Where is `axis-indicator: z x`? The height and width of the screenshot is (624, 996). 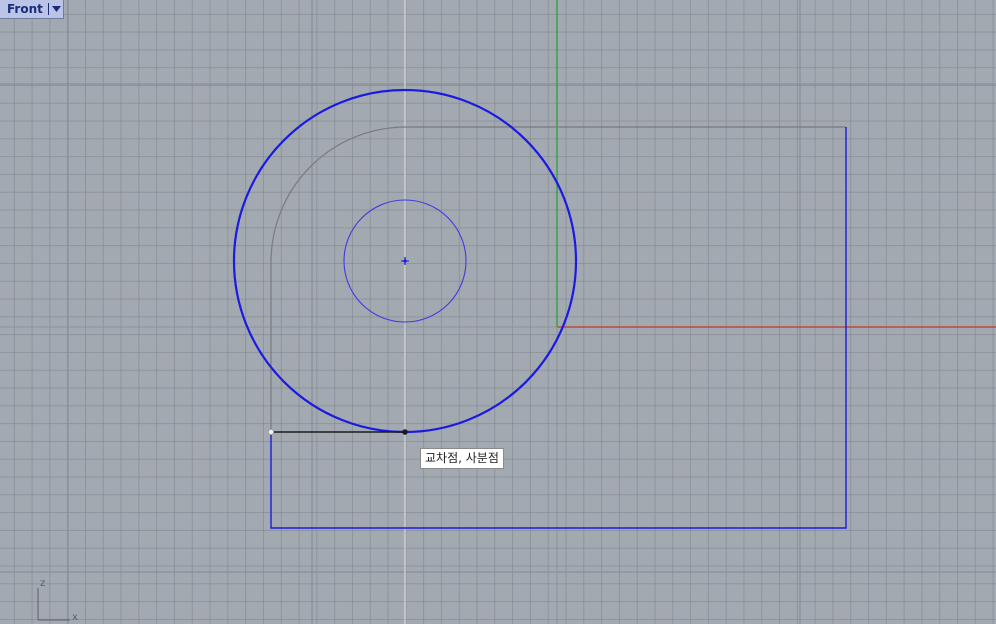 axis-indicator: z x is located at coordinates (60, 599).